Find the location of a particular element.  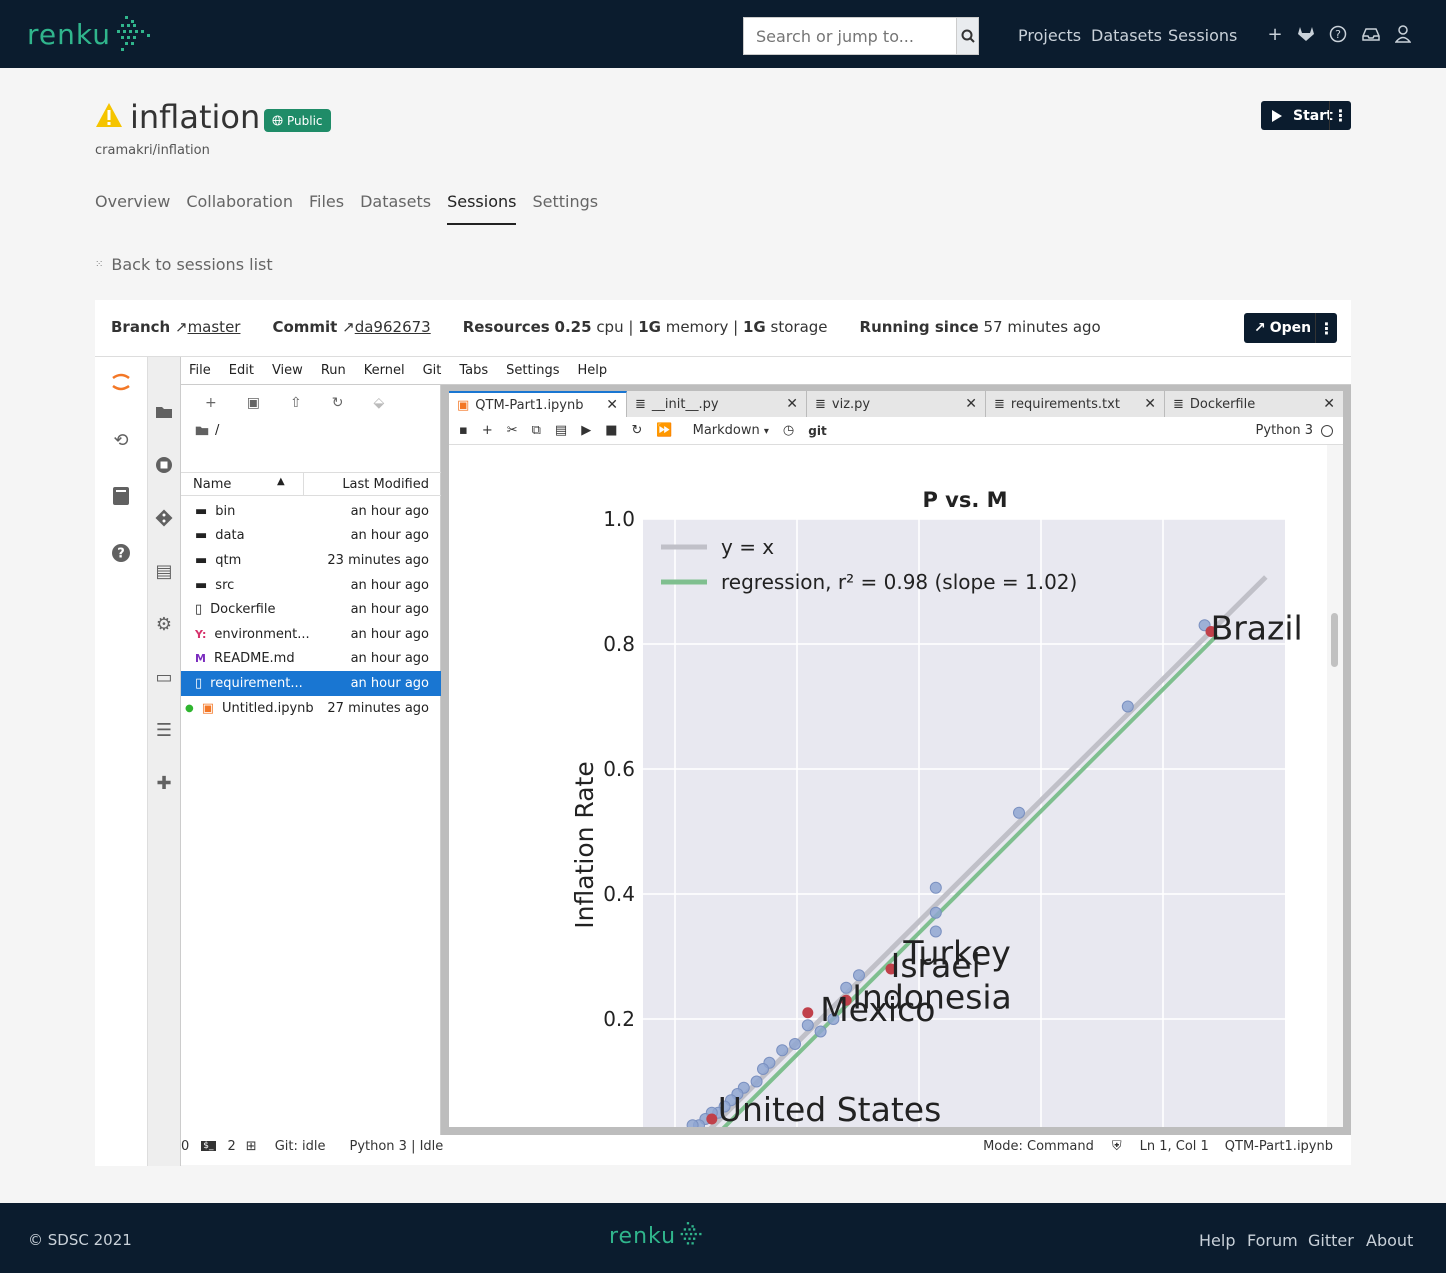

clock-icon: ◷ is located at coordinates (788, 430).